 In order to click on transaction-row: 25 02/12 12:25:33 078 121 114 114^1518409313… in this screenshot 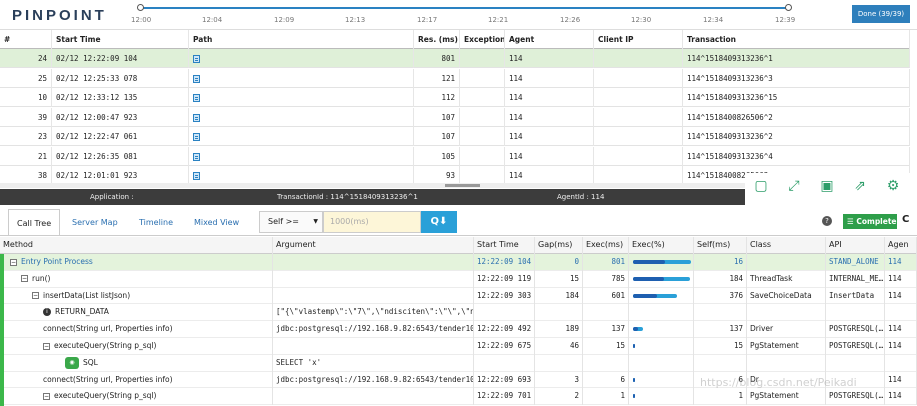, I will do `click(455, 78)`.